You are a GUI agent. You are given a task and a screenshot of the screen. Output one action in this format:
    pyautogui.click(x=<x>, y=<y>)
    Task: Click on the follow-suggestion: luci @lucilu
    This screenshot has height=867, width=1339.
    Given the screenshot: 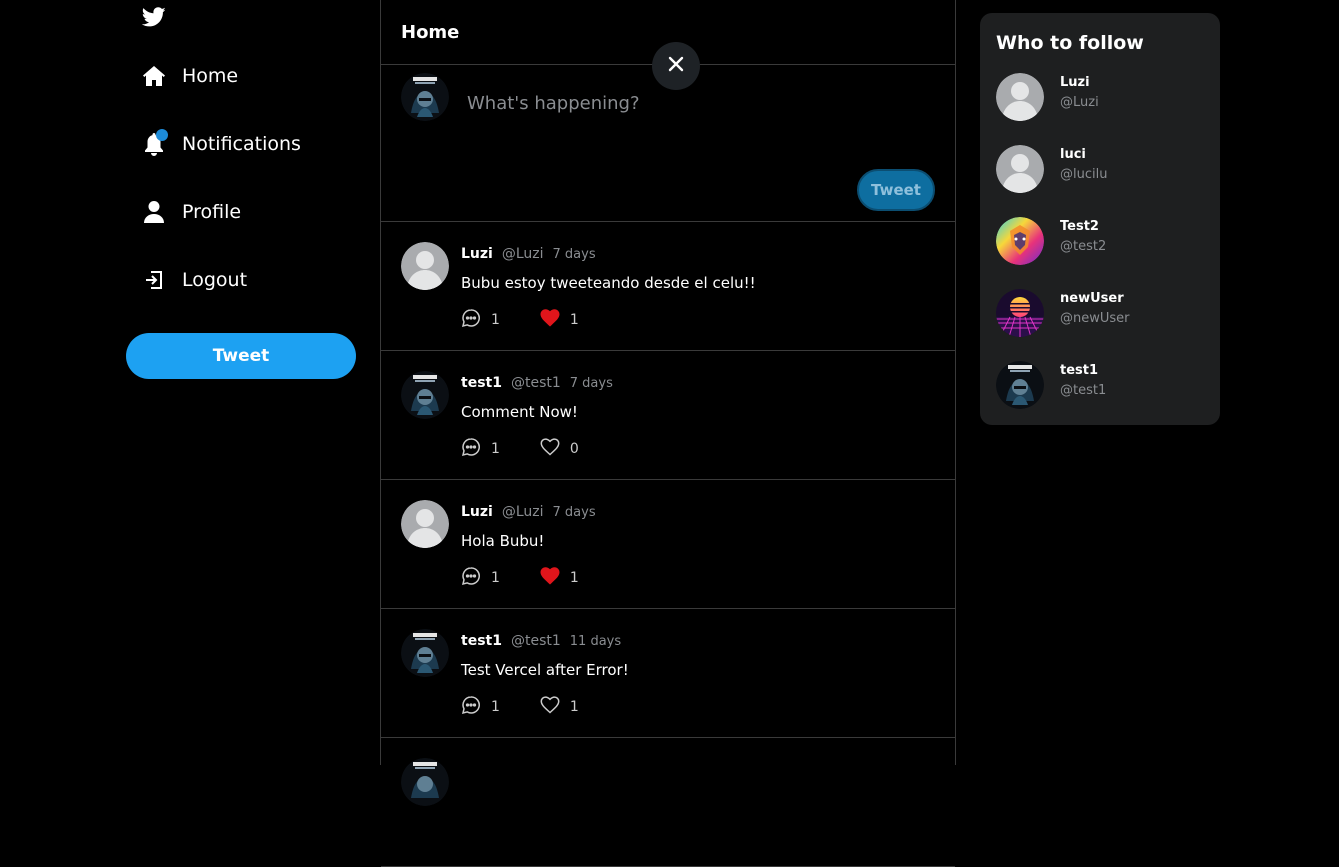 What is the action you would take?
    pyautogui.click(x=1101, y=170)
    